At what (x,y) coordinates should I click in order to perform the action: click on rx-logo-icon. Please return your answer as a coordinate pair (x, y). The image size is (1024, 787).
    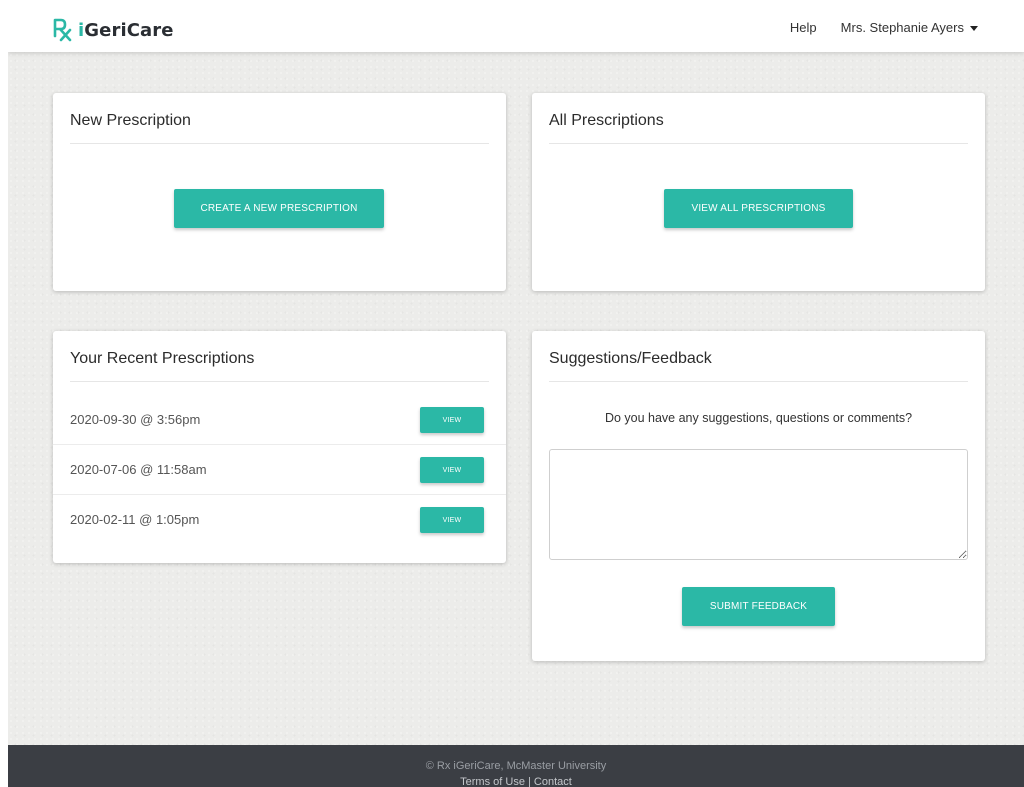
    Looking at the image, I should click on (62, 30).